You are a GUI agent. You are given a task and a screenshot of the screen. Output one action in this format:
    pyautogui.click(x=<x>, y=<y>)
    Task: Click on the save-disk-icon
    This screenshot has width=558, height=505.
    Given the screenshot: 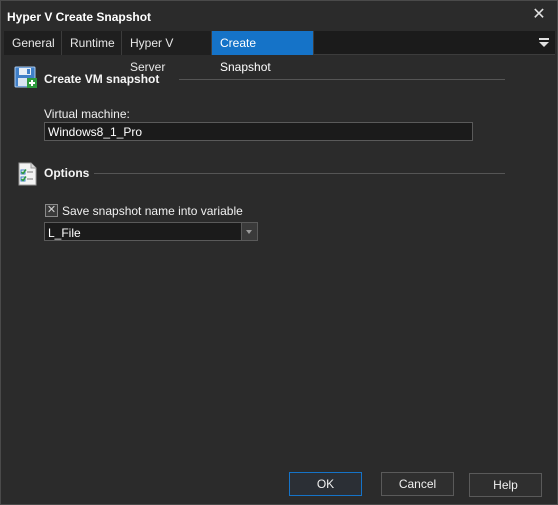 What is the action you would take?
    pyautogui.click(x=25, y=77)
    